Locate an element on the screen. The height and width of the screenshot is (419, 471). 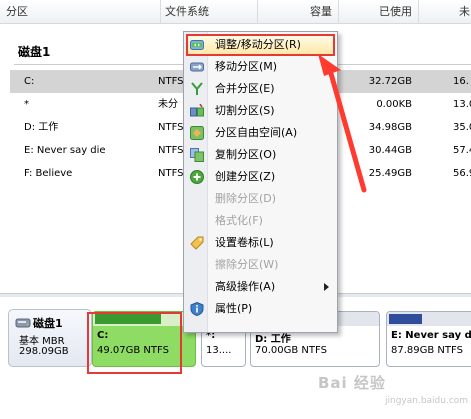
submenu-arrow-icon is located at coordinates (326, 287).